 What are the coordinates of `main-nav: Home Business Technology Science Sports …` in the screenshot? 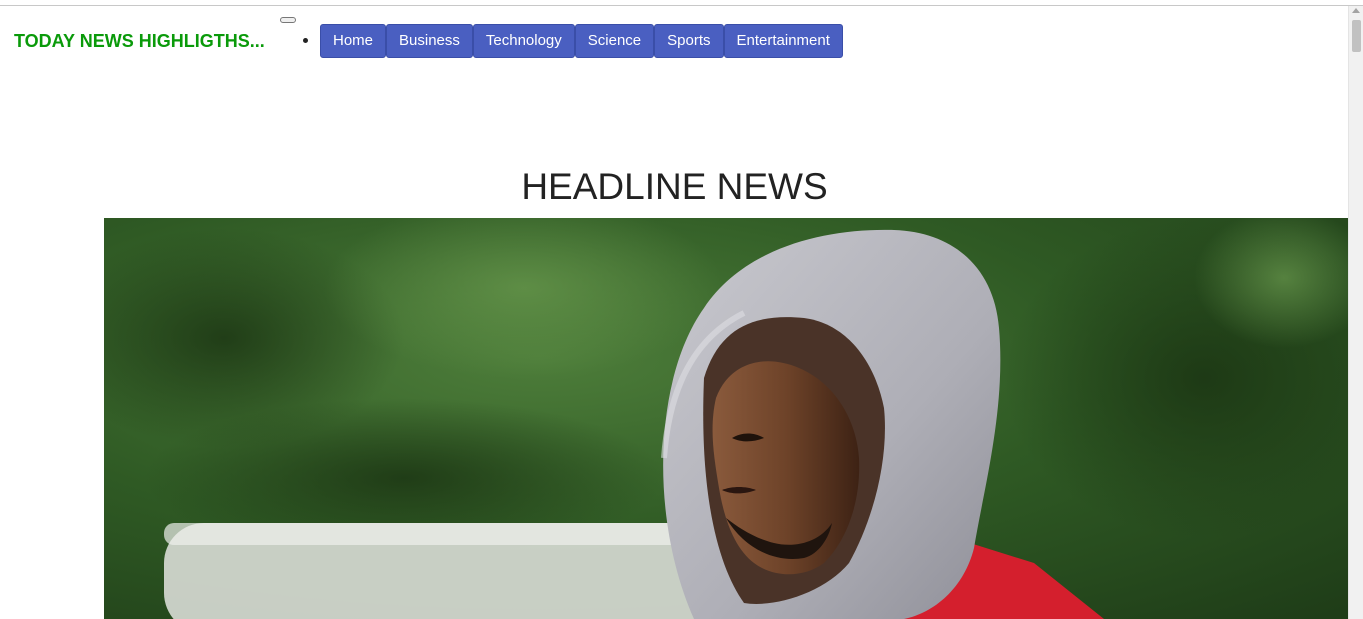 It's located at (581, 41).